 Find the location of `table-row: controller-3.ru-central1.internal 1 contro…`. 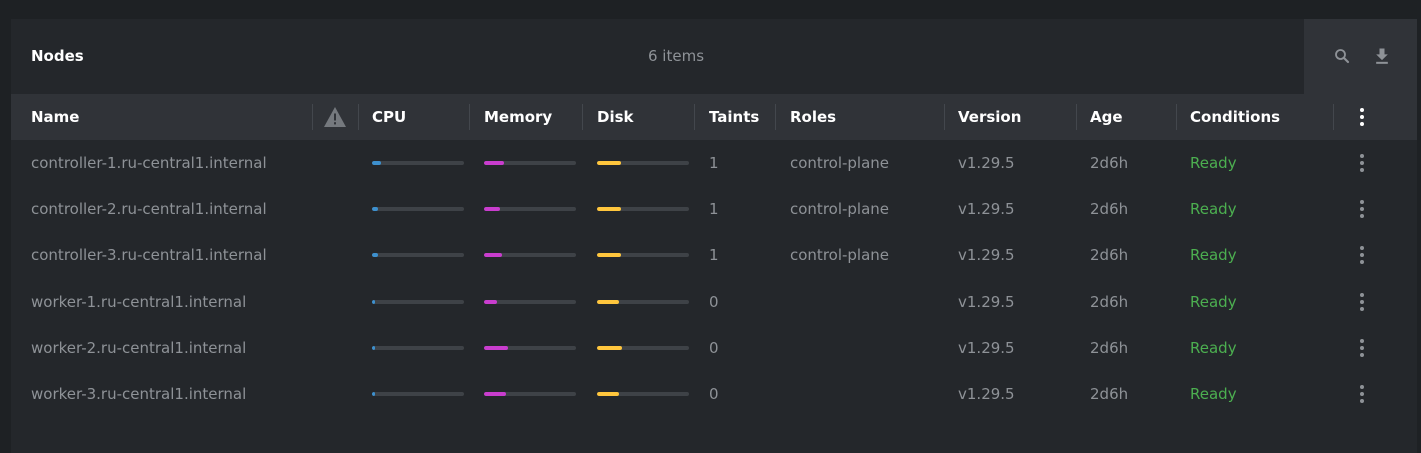

table-row: controller-3.ru-central1.internal 1 contro… is located at coordinates (714, 255).